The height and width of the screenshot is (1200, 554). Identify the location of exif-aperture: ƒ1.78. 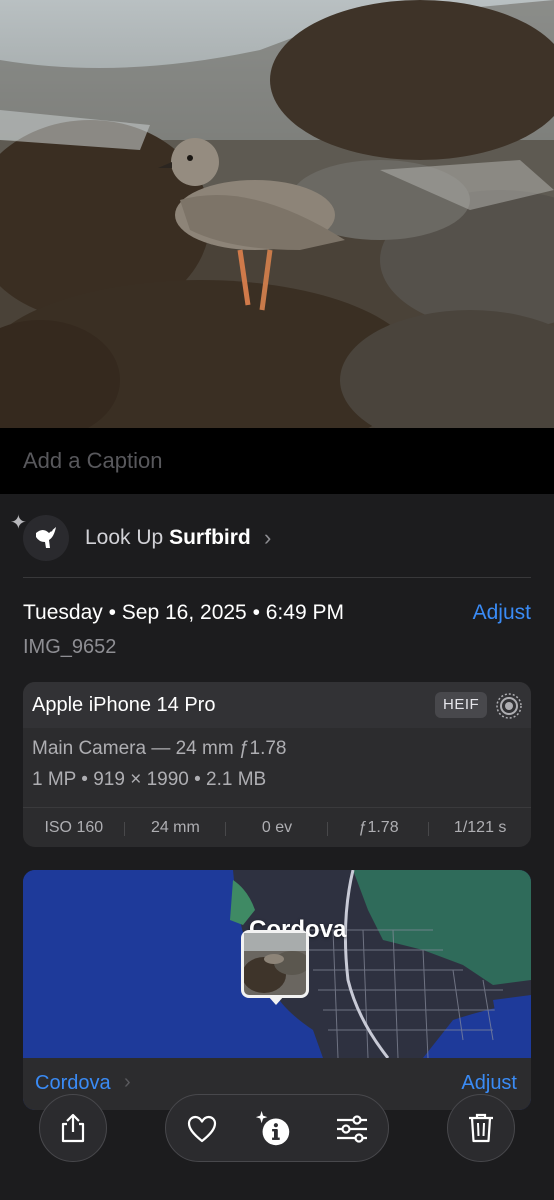
(379, 828).